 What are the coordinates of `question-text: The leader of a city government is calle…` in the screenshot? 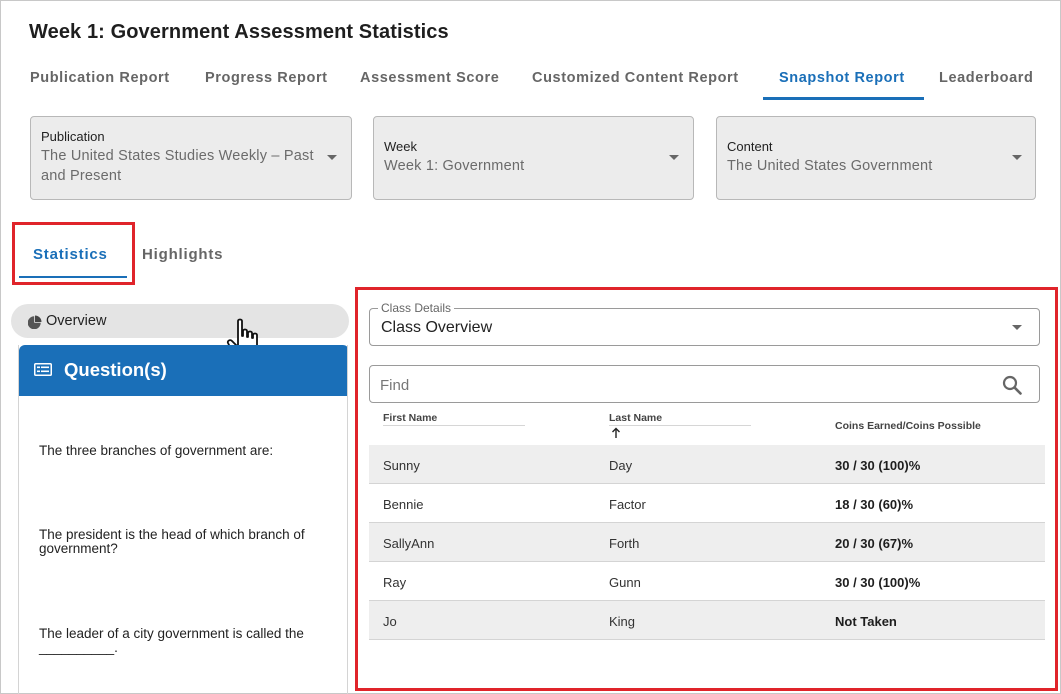 It's located at (171, 633).